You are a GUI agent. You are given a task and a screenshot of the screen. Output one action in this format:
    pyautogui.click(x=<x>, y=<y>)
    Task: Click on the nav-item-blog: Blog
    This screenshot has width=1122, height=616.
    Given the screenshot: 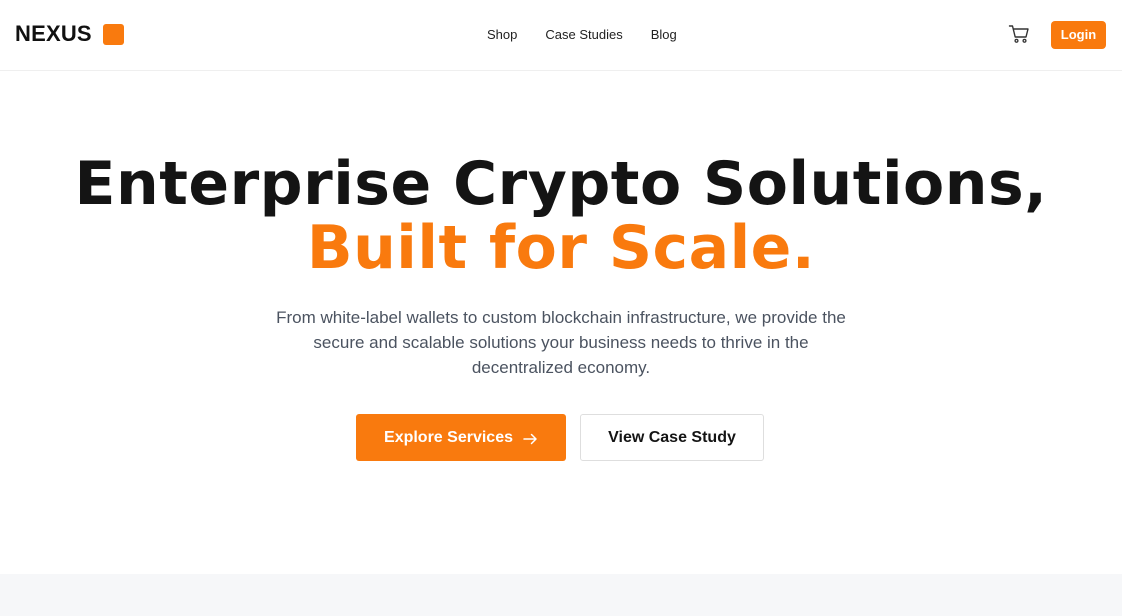 What is the action you would take?
    pyautogui.click(x=664, y=35)
    